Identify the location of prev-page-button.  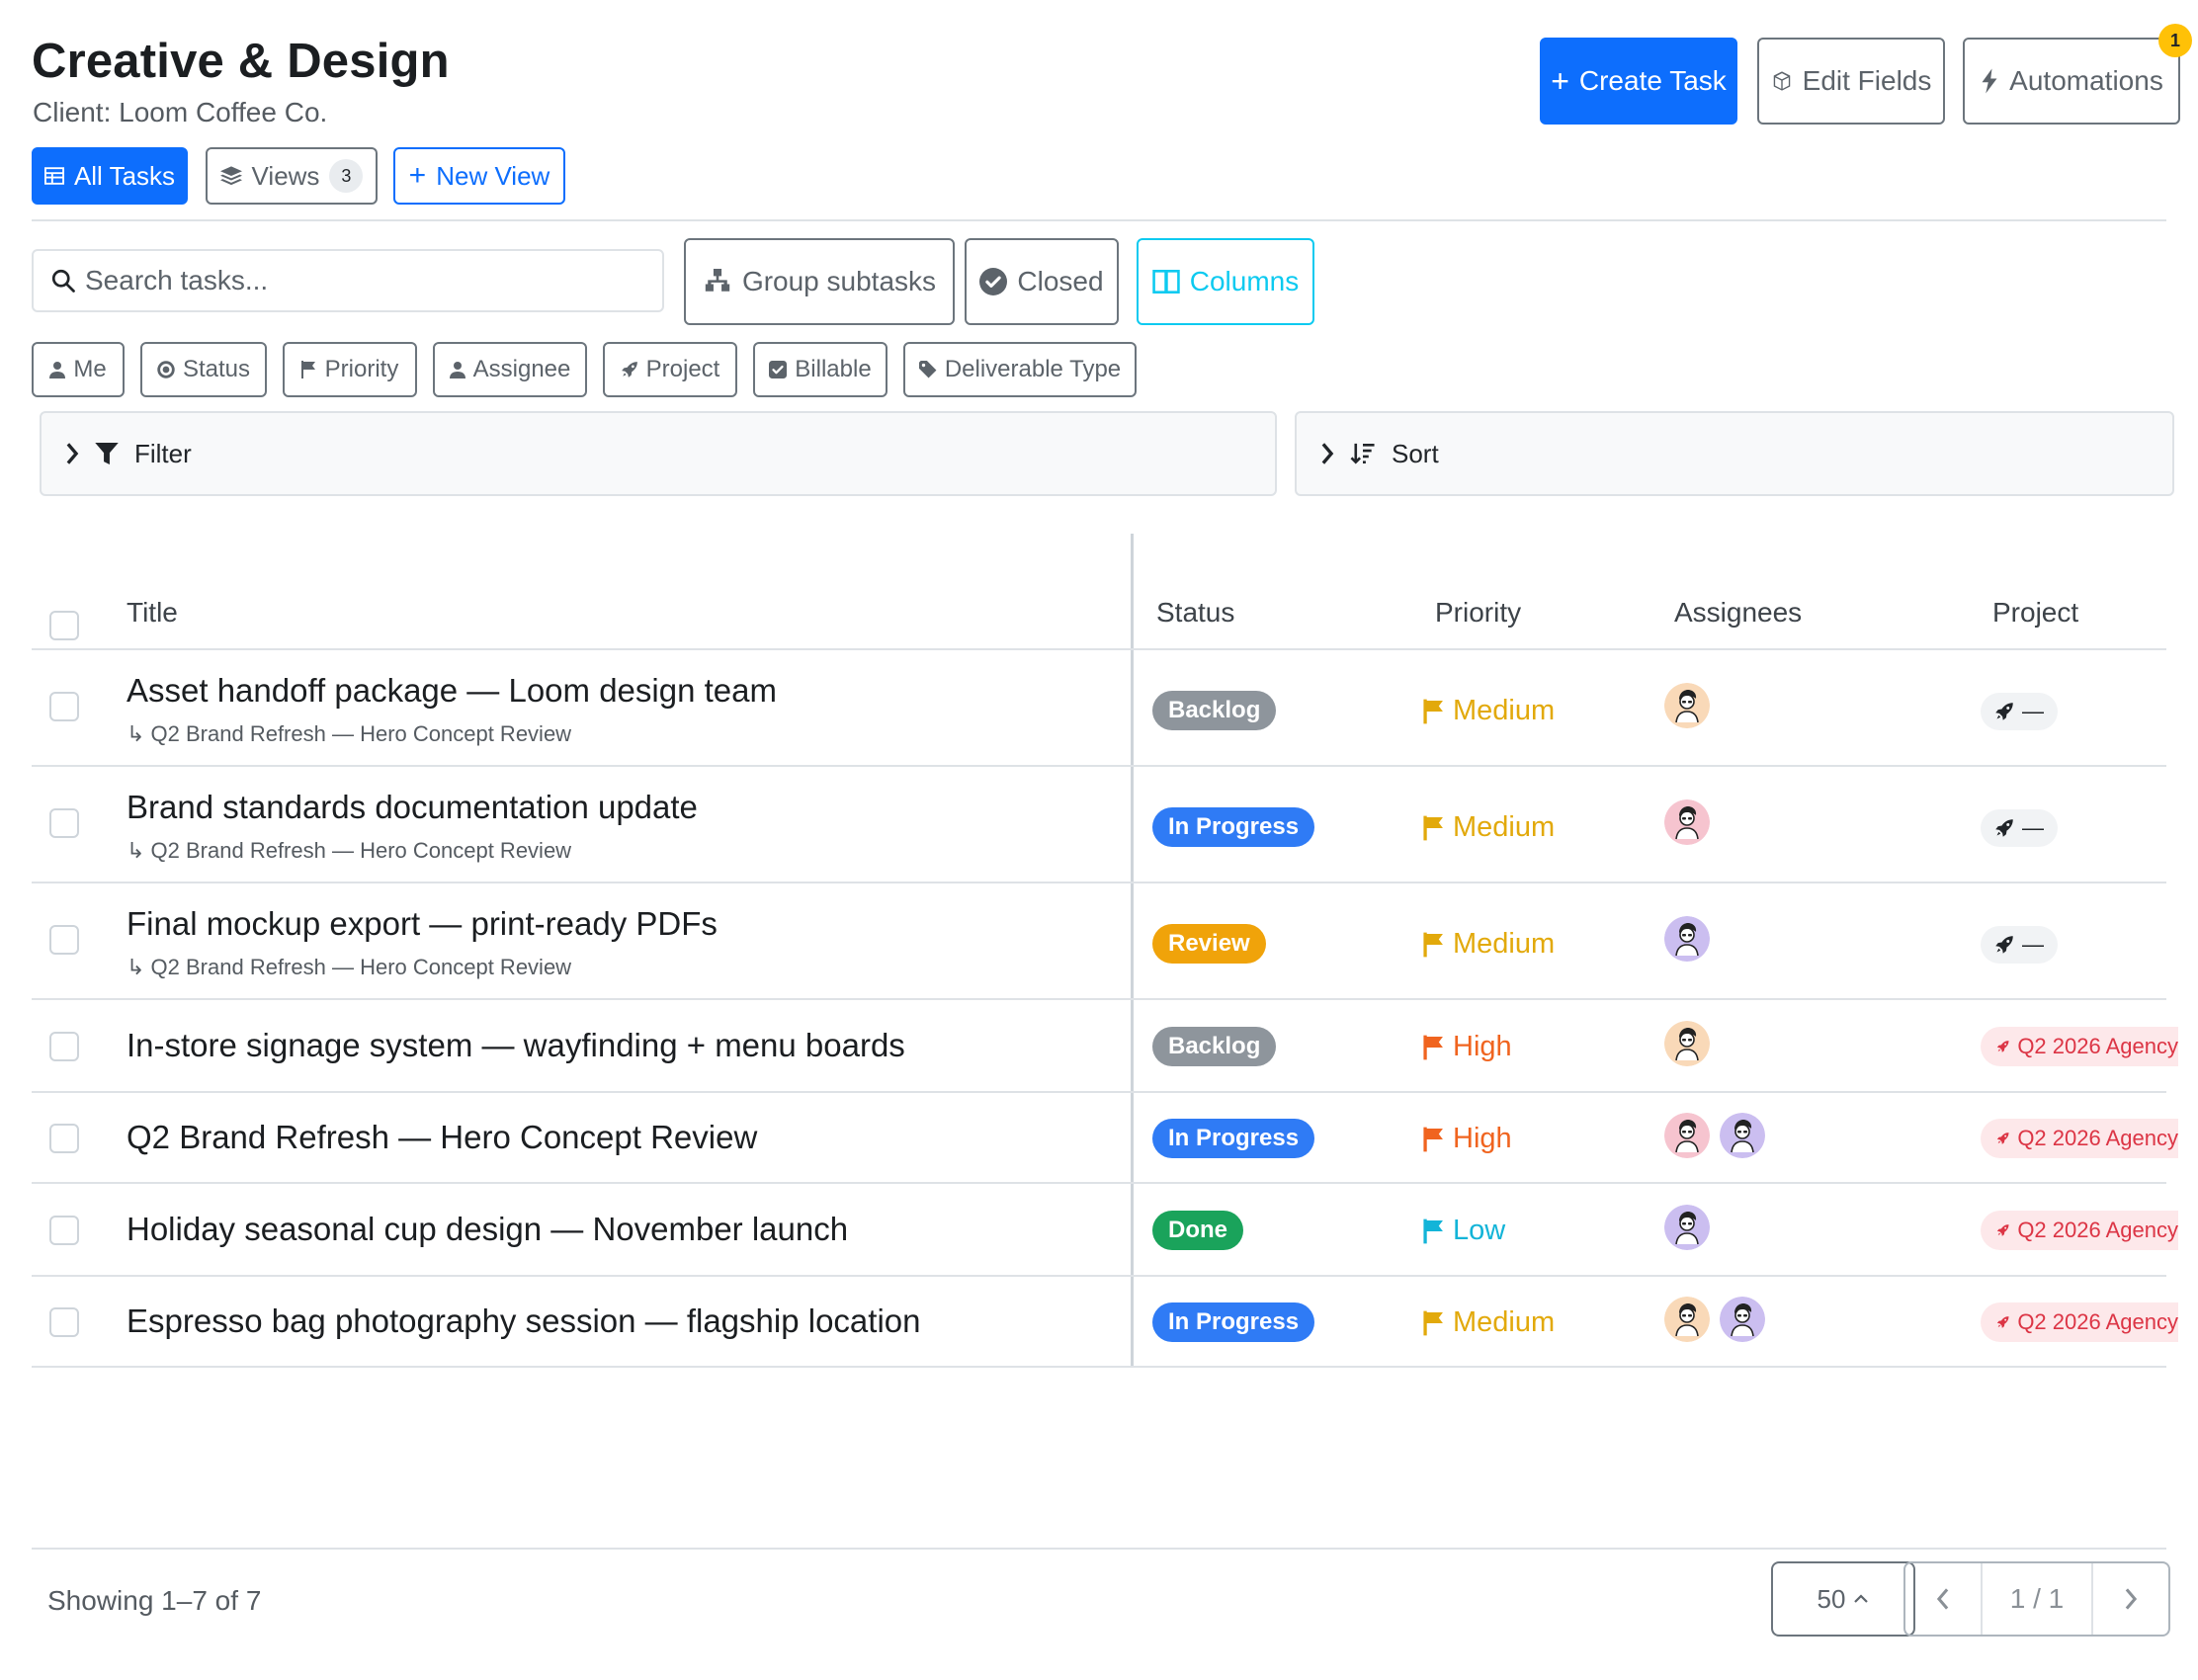
(1943, 1599).